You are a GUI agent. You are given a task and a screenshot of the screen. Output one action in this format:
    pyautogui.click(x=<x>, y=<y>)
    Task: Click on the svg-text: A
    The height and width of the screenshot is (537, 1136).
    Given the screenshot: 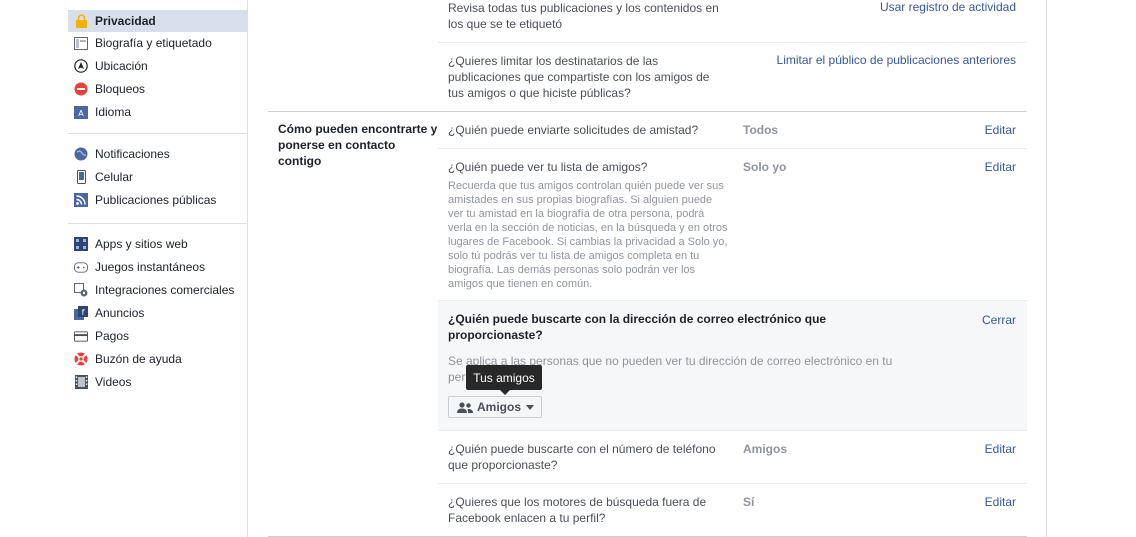 What is the action you would take?
    pyautogui.click(x=81, y=113)
    